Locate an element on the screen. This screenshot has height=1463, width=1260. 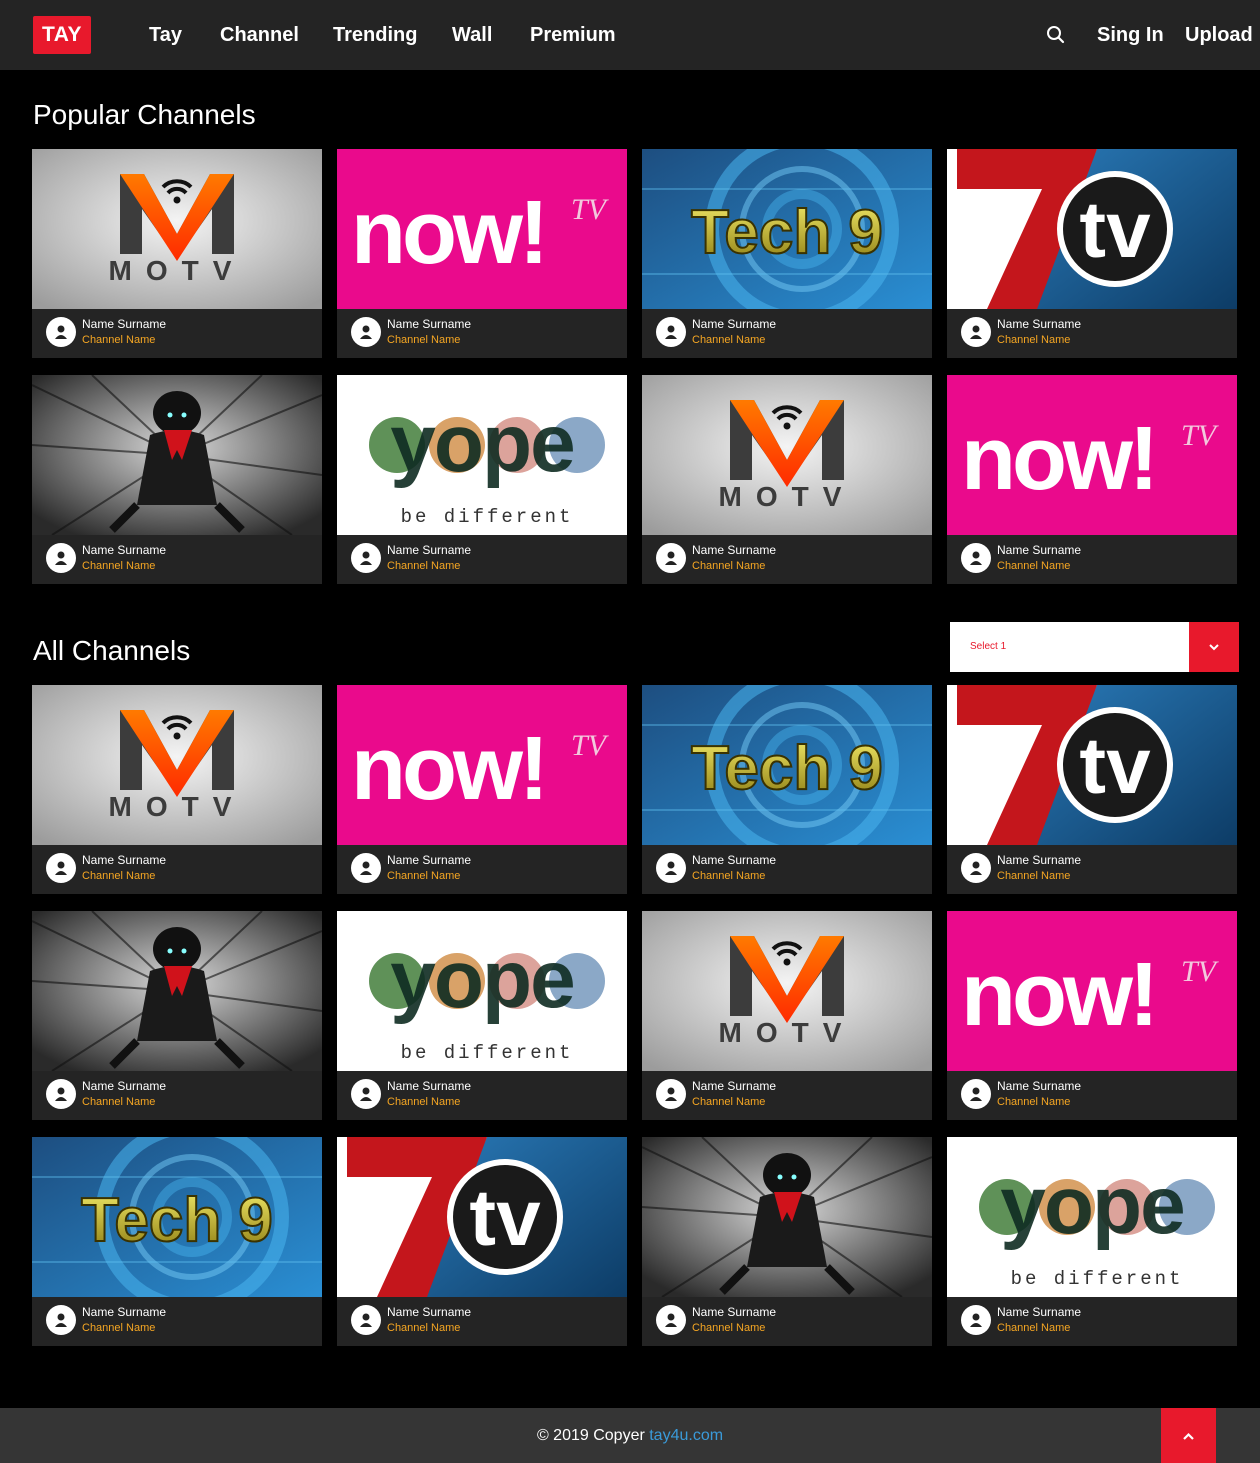
avatar is located at coordinates (976, 1094).